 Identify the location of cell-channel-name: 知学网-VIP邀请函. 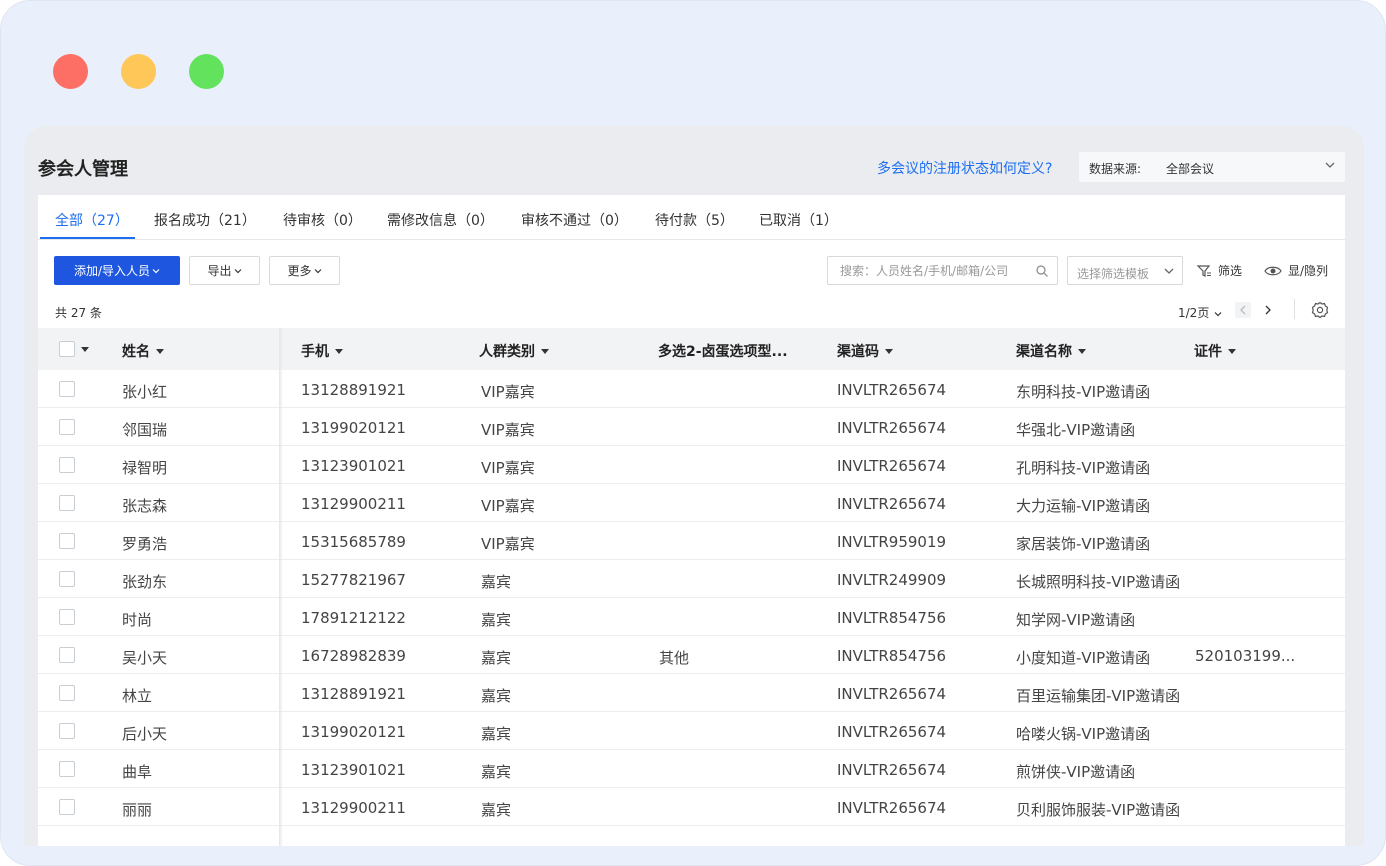
(1076, 620).